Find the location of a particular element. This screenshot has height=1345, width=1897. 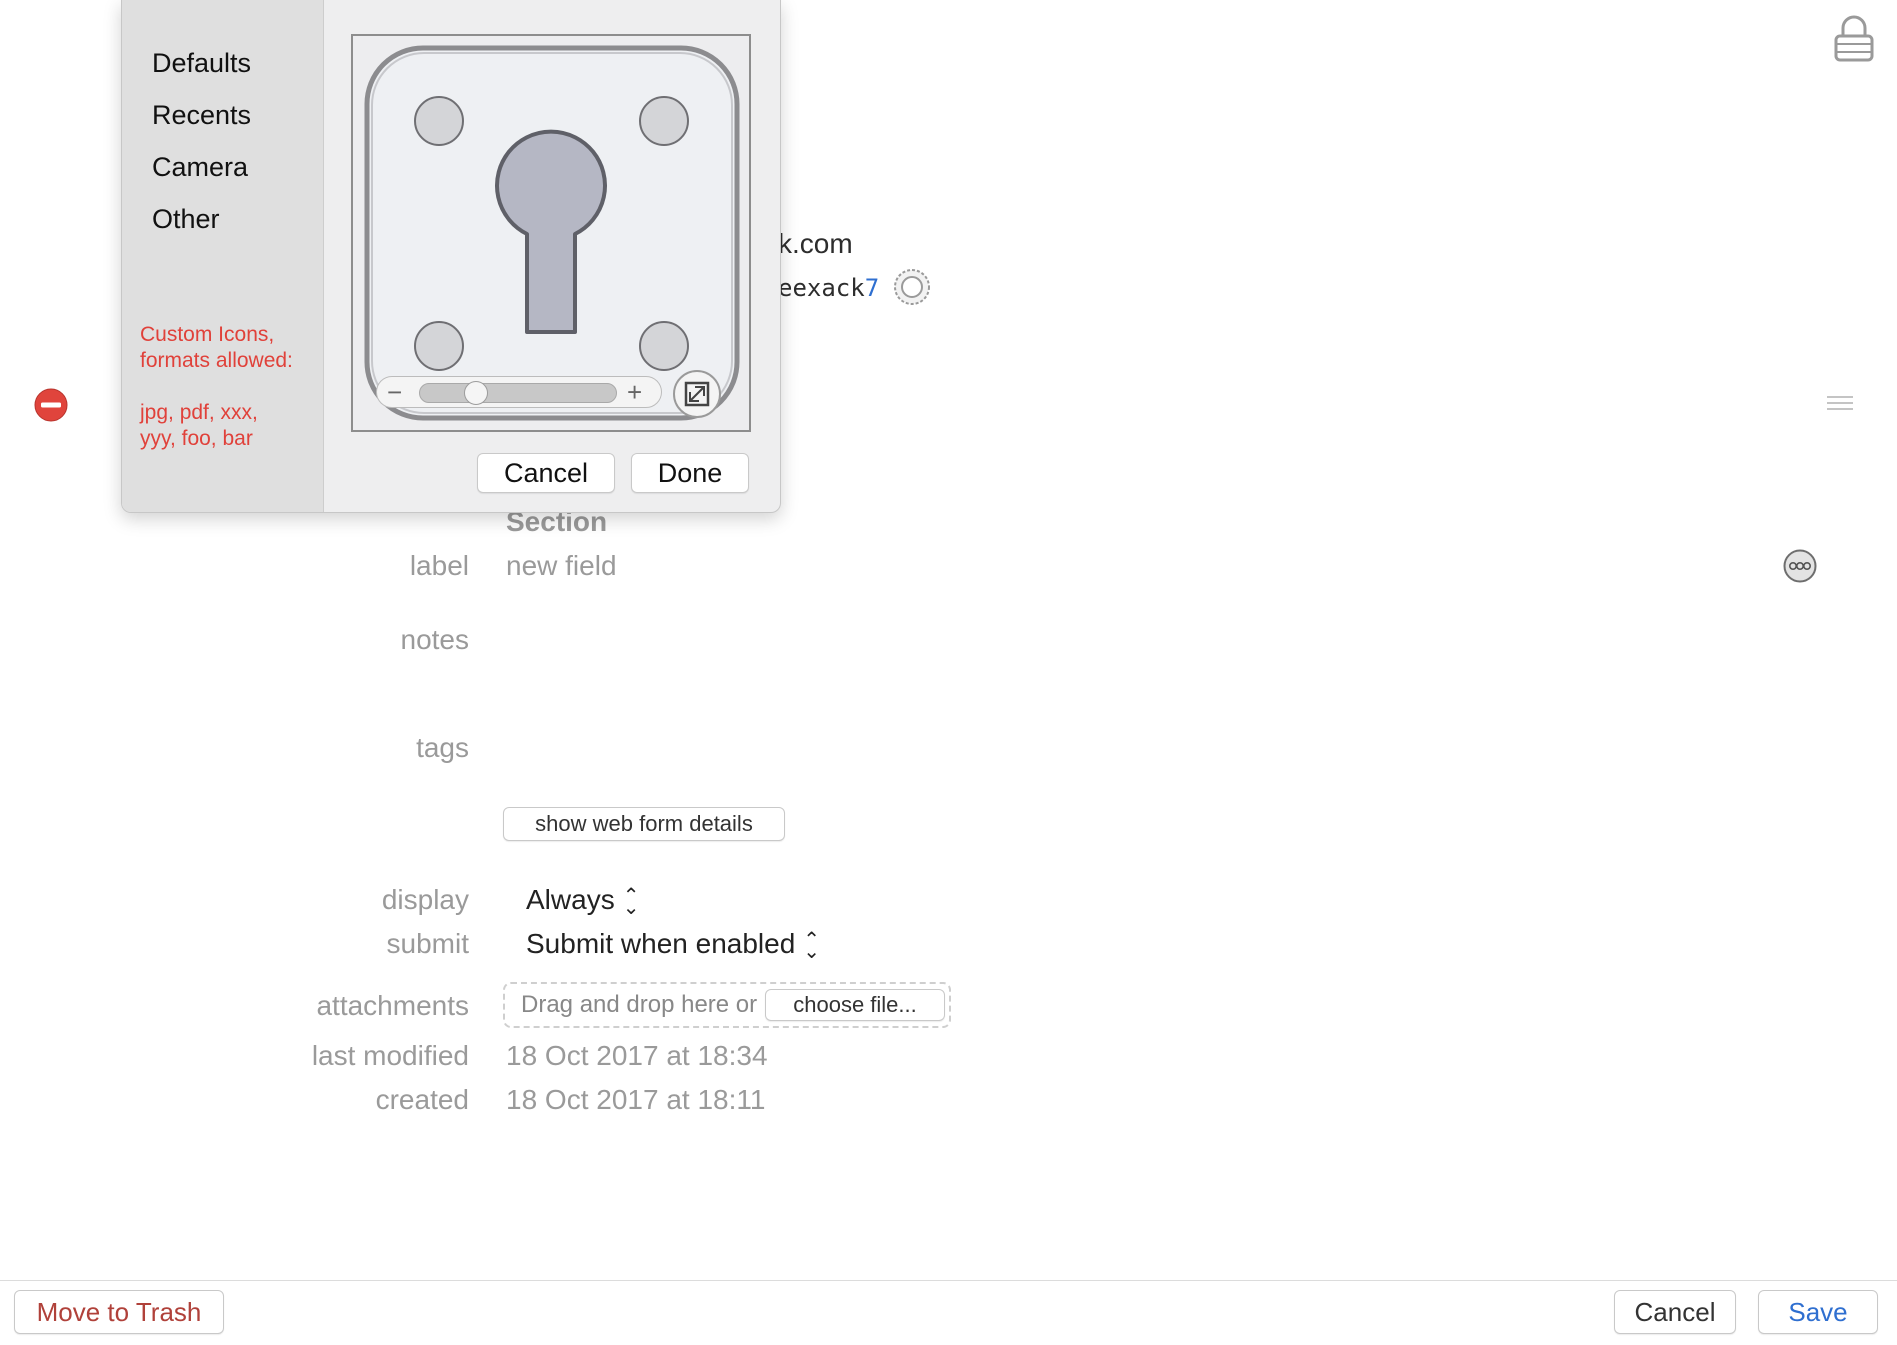

password-value: eexack7 is located at coordinates (828, 288).